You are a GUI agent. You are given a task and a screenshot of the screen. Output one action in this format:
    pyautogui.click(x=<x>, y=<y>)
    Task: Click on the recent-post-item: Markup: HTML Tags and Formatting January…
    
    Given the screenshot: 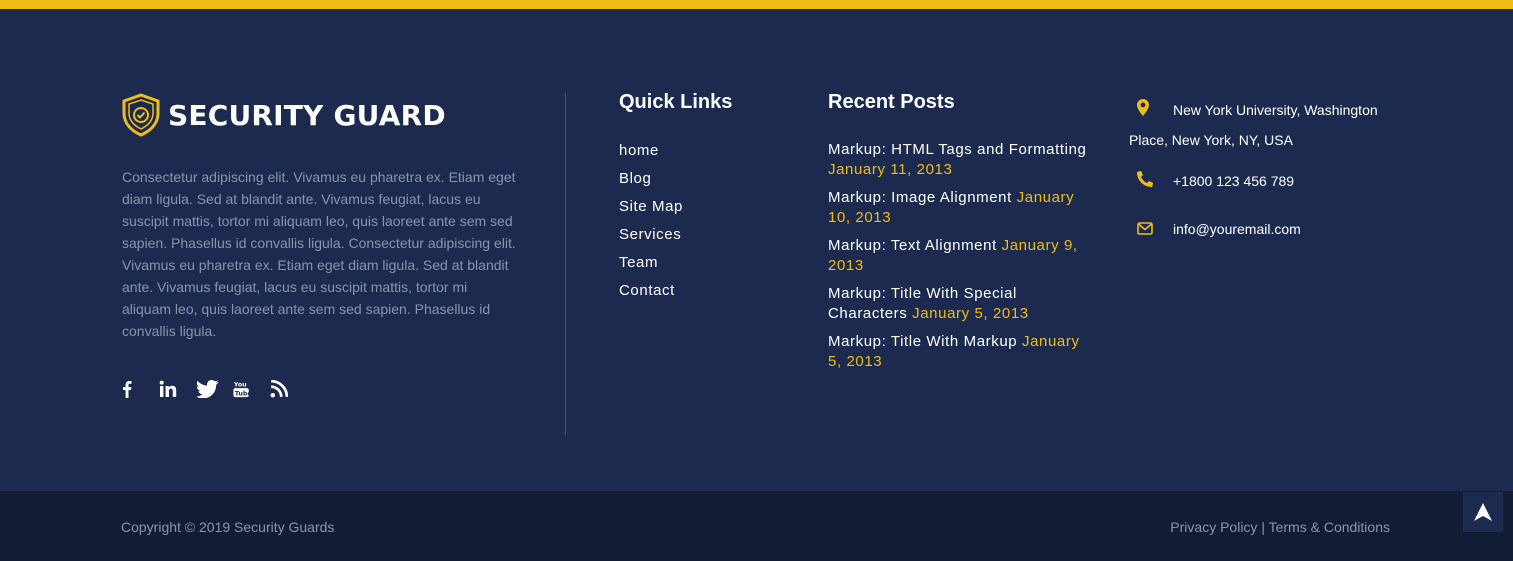 What is the action you would take?
    pyautogui.click(x=962, y=160)
    